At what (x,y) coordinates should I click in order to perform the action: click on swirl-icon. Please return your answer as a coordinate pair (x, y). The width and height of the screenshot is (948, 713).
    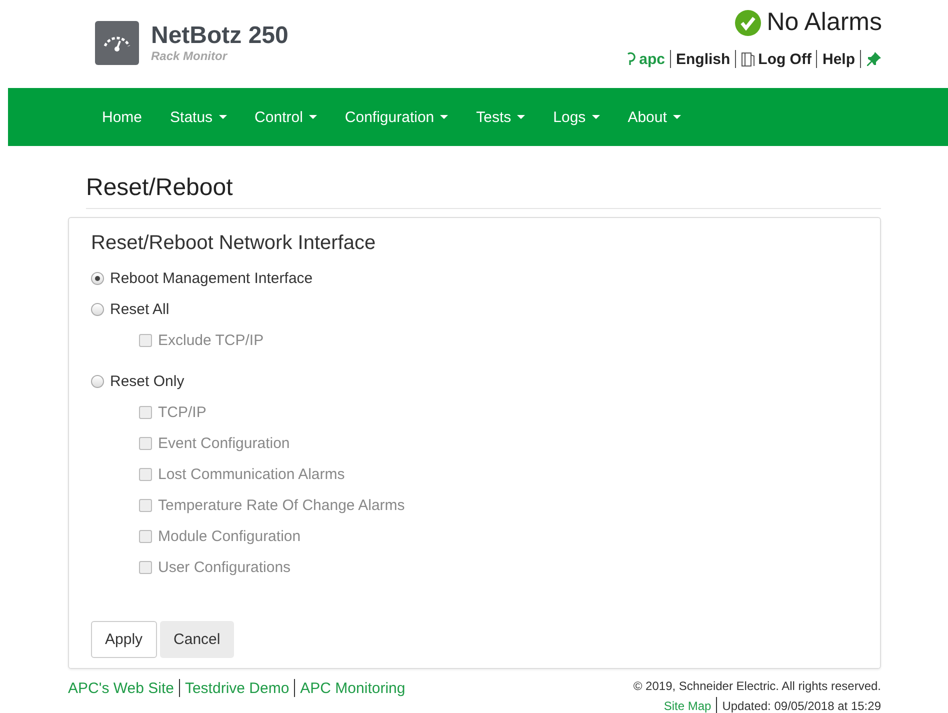
    Looking at the image, I should click on (631, 59).